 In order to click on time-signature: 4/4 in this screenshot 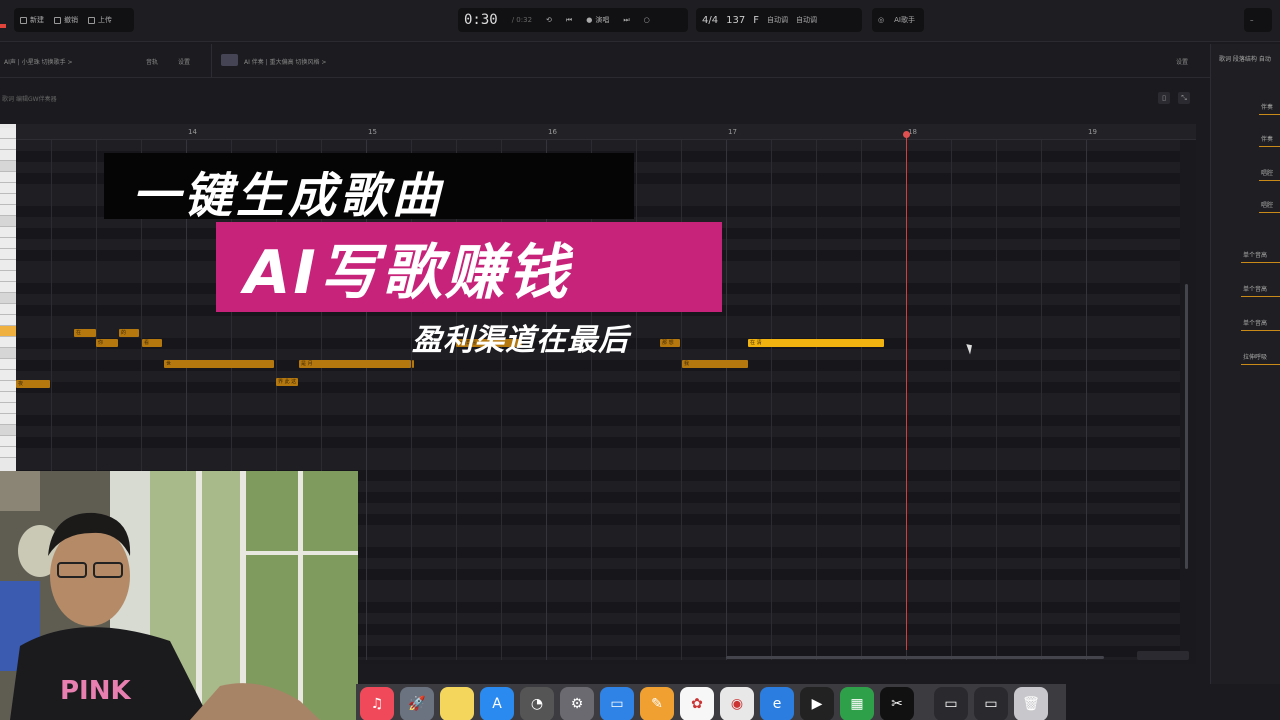, I will do `click(710, 20)`.